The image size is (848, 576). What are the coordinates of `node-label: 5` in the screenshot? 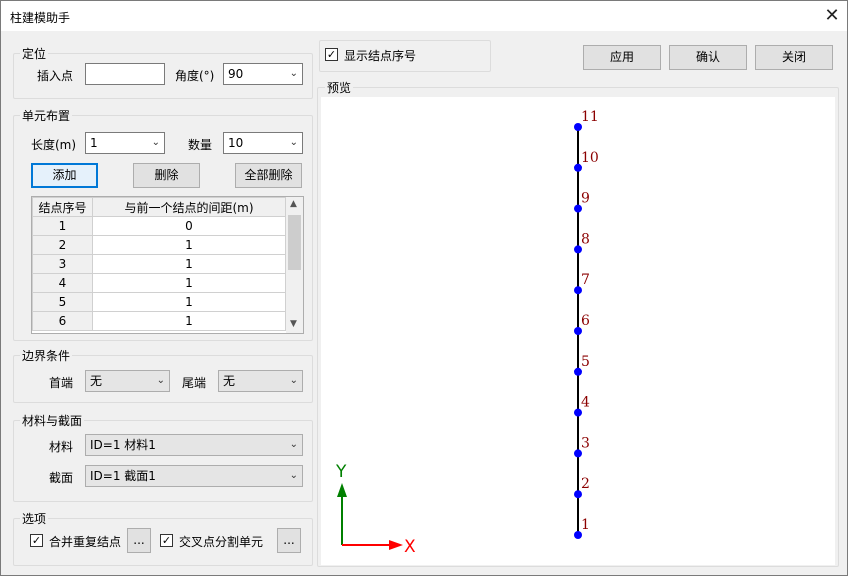 It's located at (585, 362).